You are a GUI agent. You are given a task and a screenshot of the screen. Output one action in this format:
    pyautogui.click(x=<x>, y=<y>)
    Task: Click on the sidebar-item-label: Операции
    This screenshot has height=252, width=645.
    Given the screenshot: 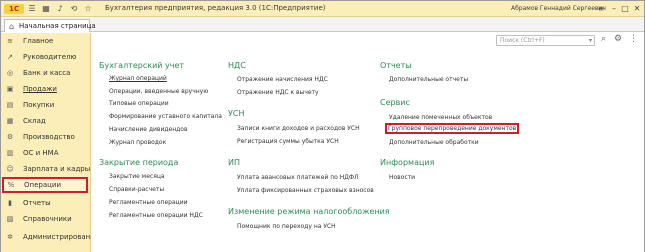 What is the action you would take?
    pyautogui.click(x=42, y=185)
    